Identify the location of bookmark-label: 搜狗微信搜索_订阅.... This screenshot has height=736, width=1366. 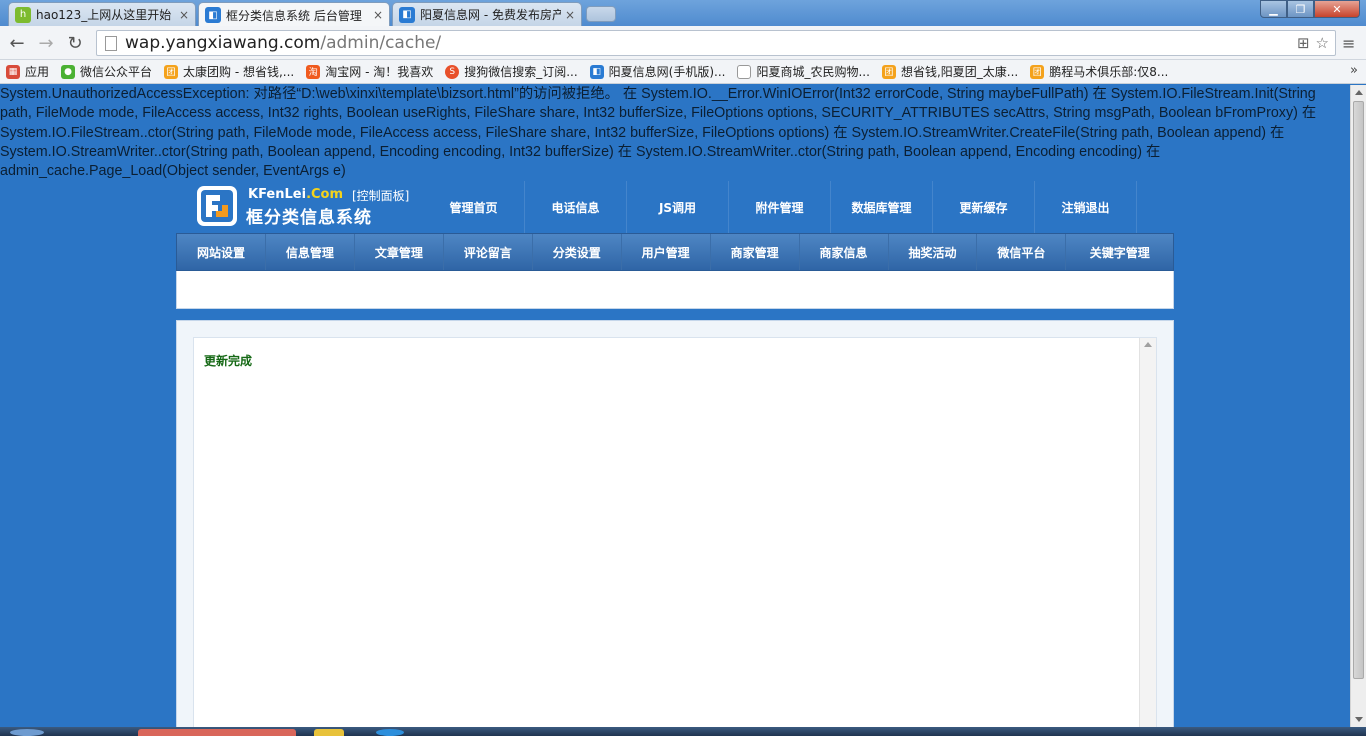
(521, 72).